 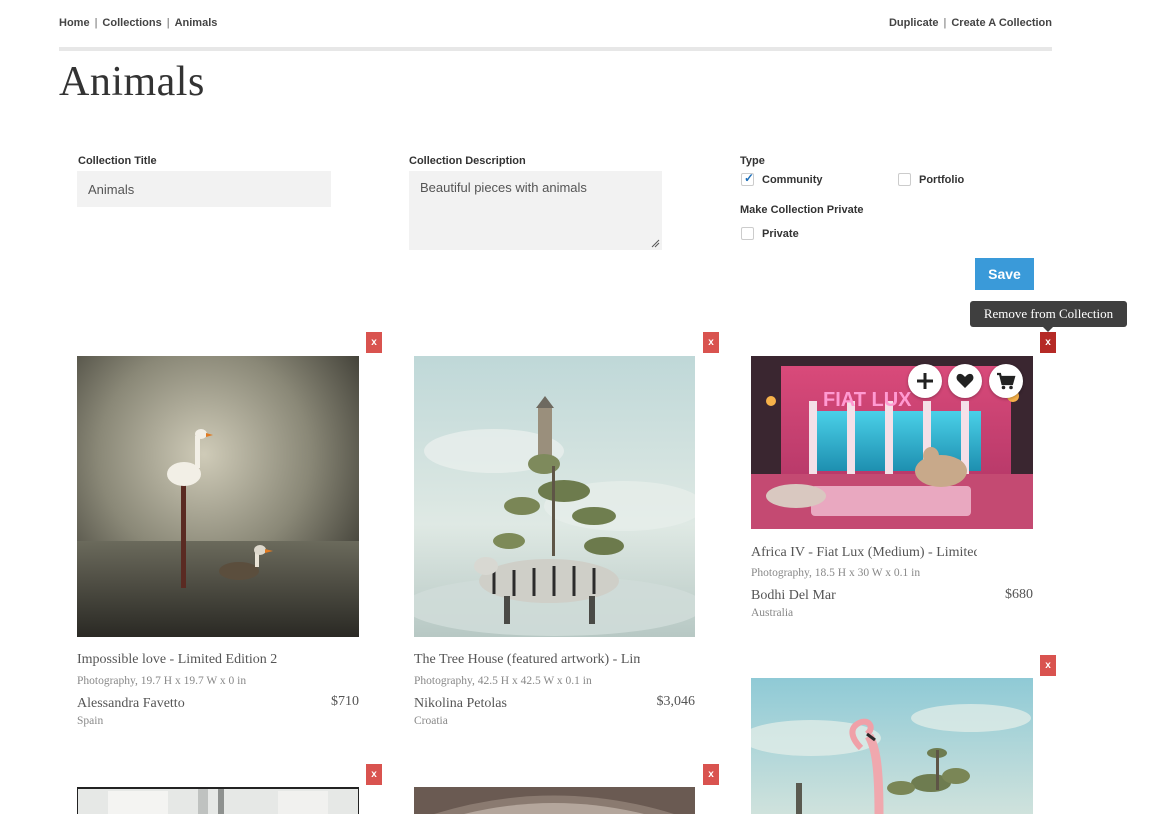 I want to click on private-section-label: Make Collection Private, so click(x=802, y=210).